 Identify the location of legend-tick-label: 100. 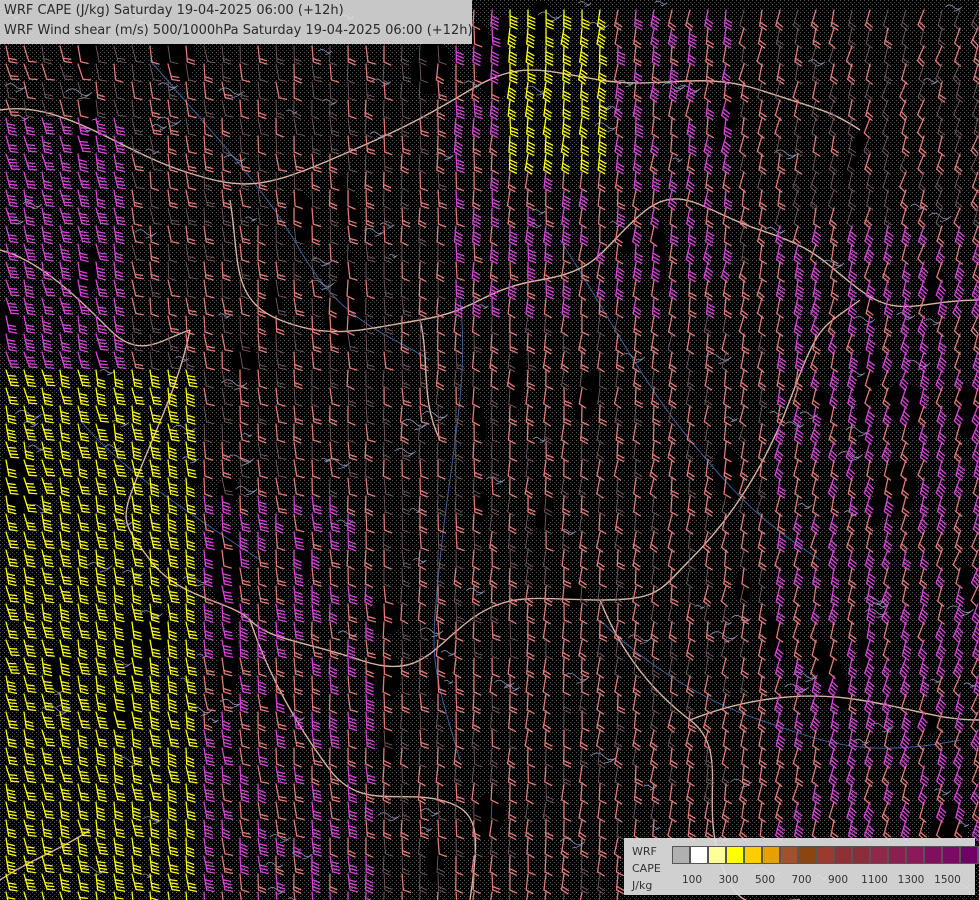
(692, 880).